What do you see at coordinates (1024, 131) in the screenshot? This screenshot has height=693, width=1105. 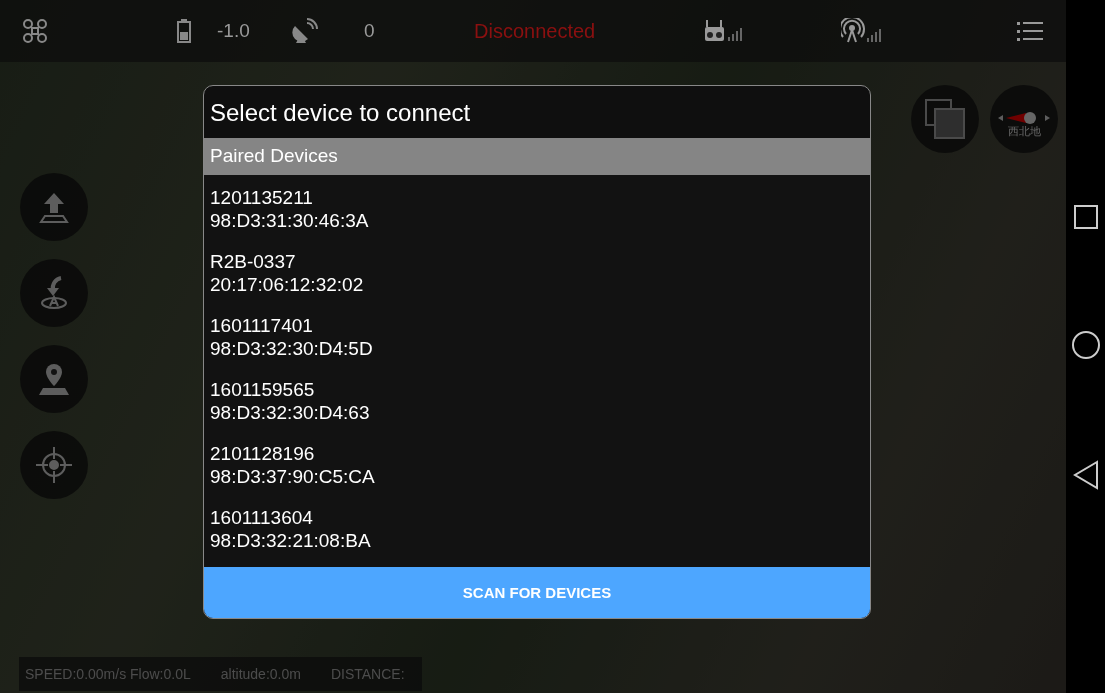 I see `compass-label: 西北地` at bounding box center [1024, 131].